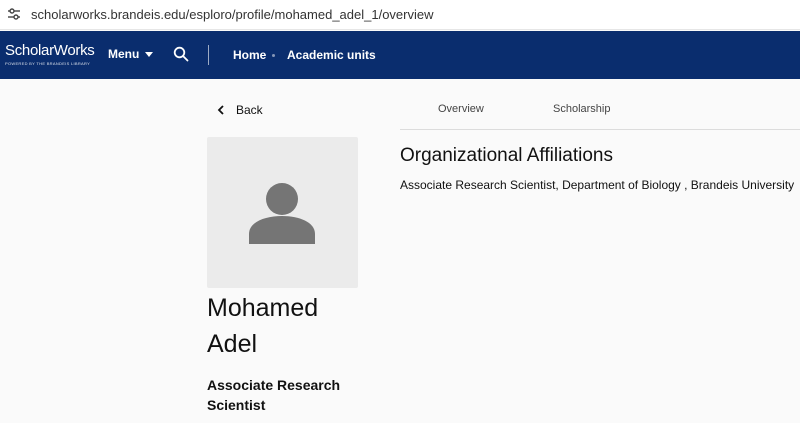 This screenshot has height=423, width=800. Describe the element at coordinates (249, 55) in the screenshot. I see `nav-home-link: Home` at that location.